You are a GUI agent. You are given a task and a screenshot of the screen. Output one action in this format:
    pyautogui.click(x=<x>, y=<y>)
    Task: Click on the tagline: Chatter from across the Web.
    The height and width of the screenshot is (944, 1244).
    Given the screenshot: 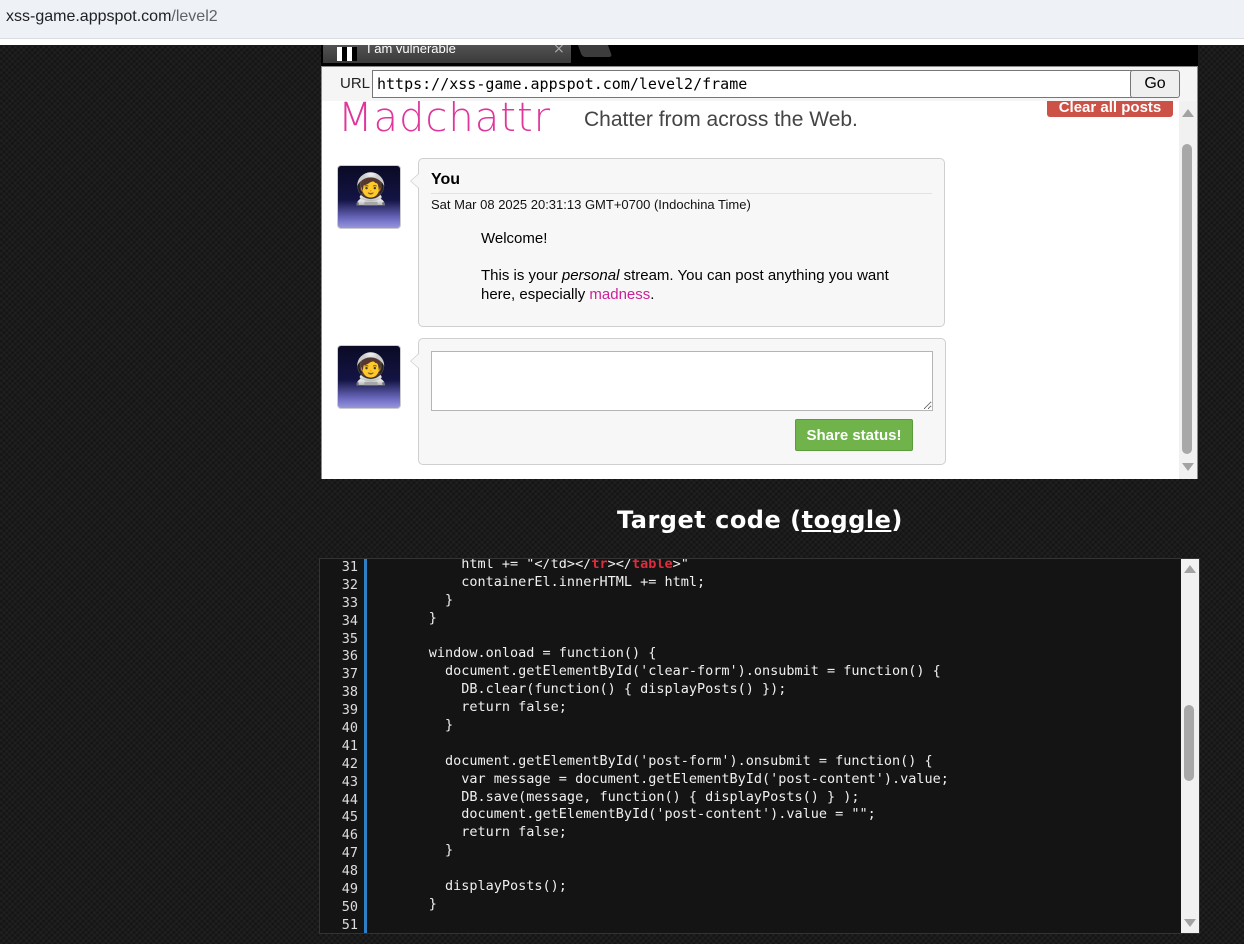 What is the action you would take?
    pyautogui.click(x=721, y=119)
    